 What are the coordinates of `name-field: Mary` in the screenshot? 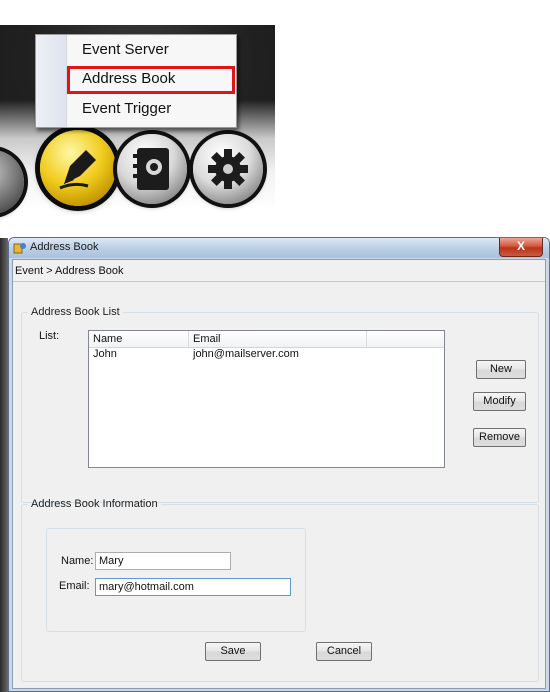 It's located at (163, 561).